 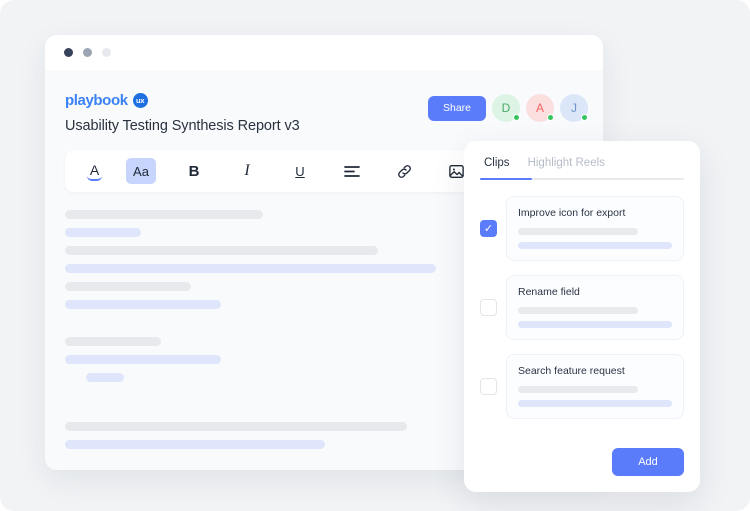 What do you see at coordinates (572, 213) in the screenshot?
I see `clip-title: Improve icon for export` at bounding box center [572, 213].